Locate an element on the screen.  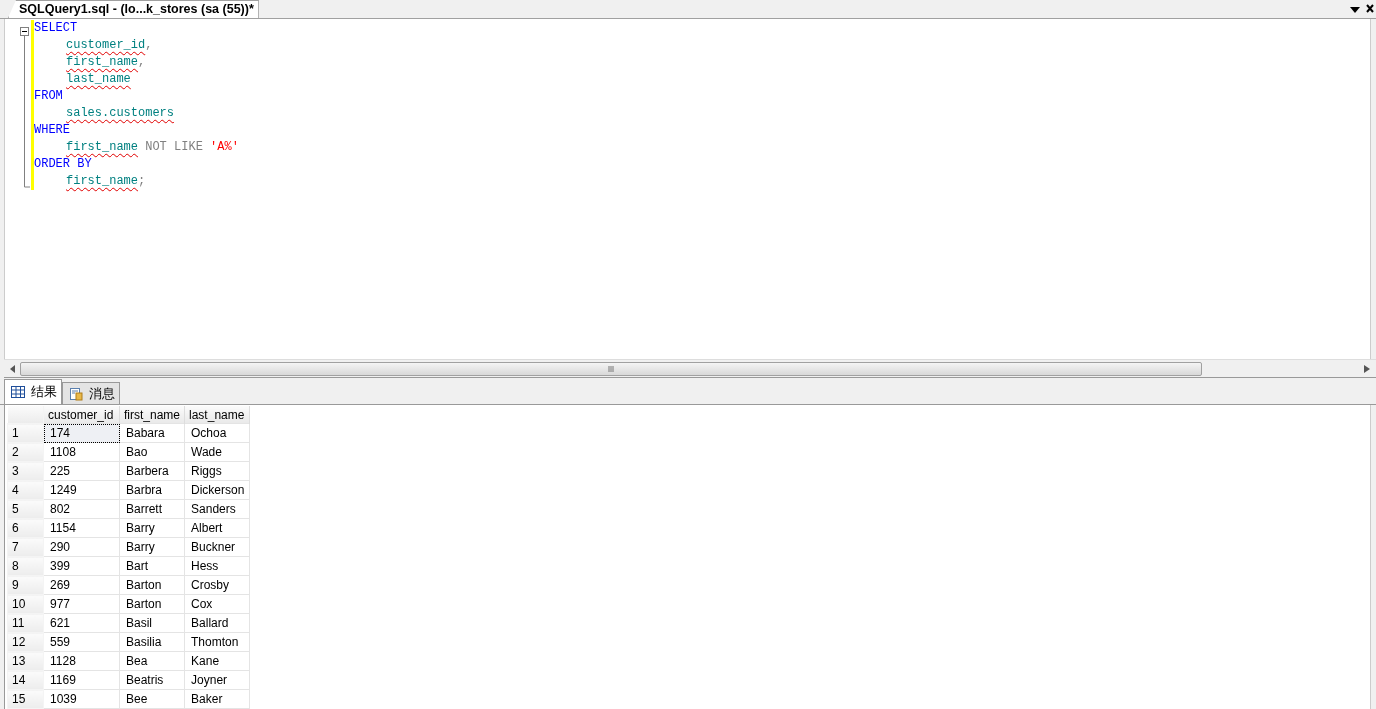
column-header: first_name is located at coordinates (152, 415).